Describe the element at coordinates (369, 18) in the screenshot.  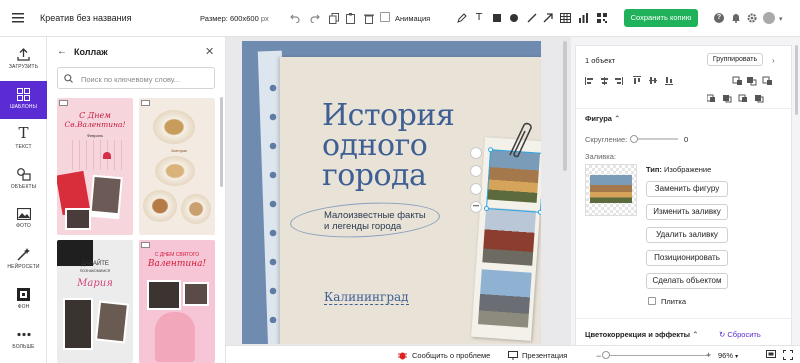
I see `delete-icon` at that location.